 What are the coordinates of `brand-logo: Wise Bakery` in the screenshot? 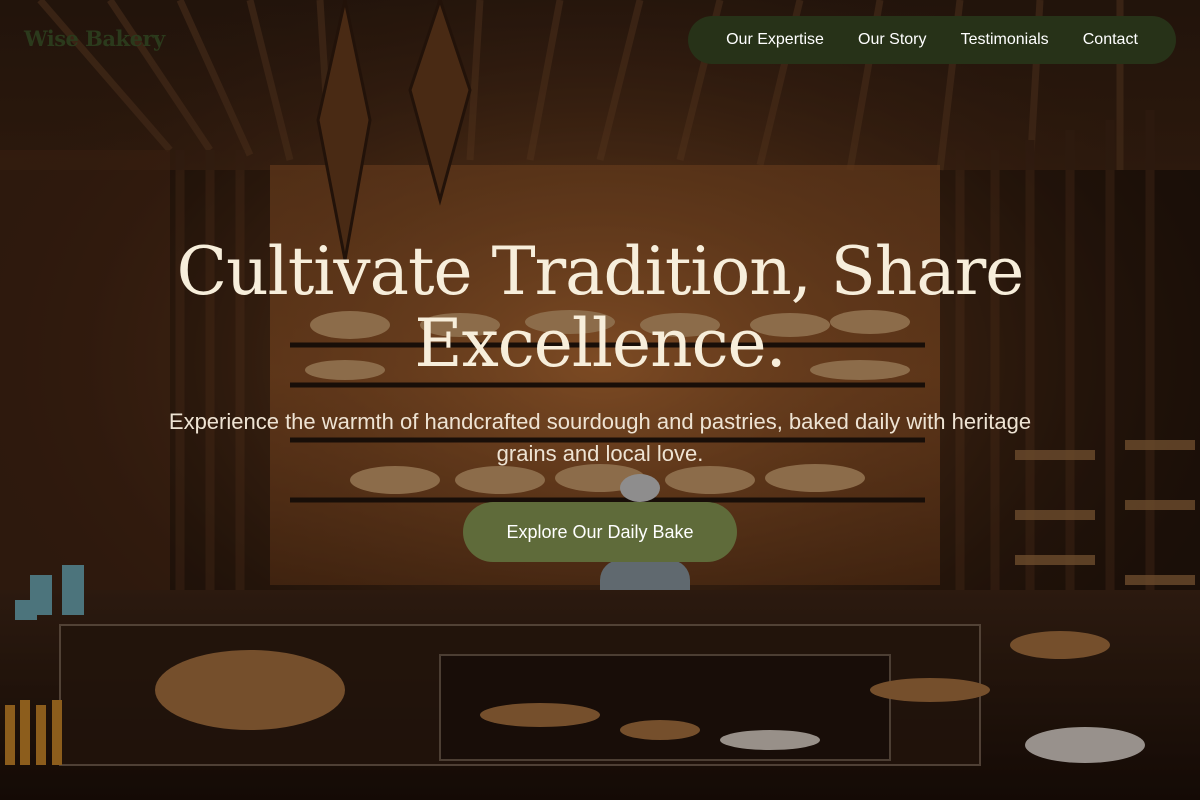 It's located at (94, 38).